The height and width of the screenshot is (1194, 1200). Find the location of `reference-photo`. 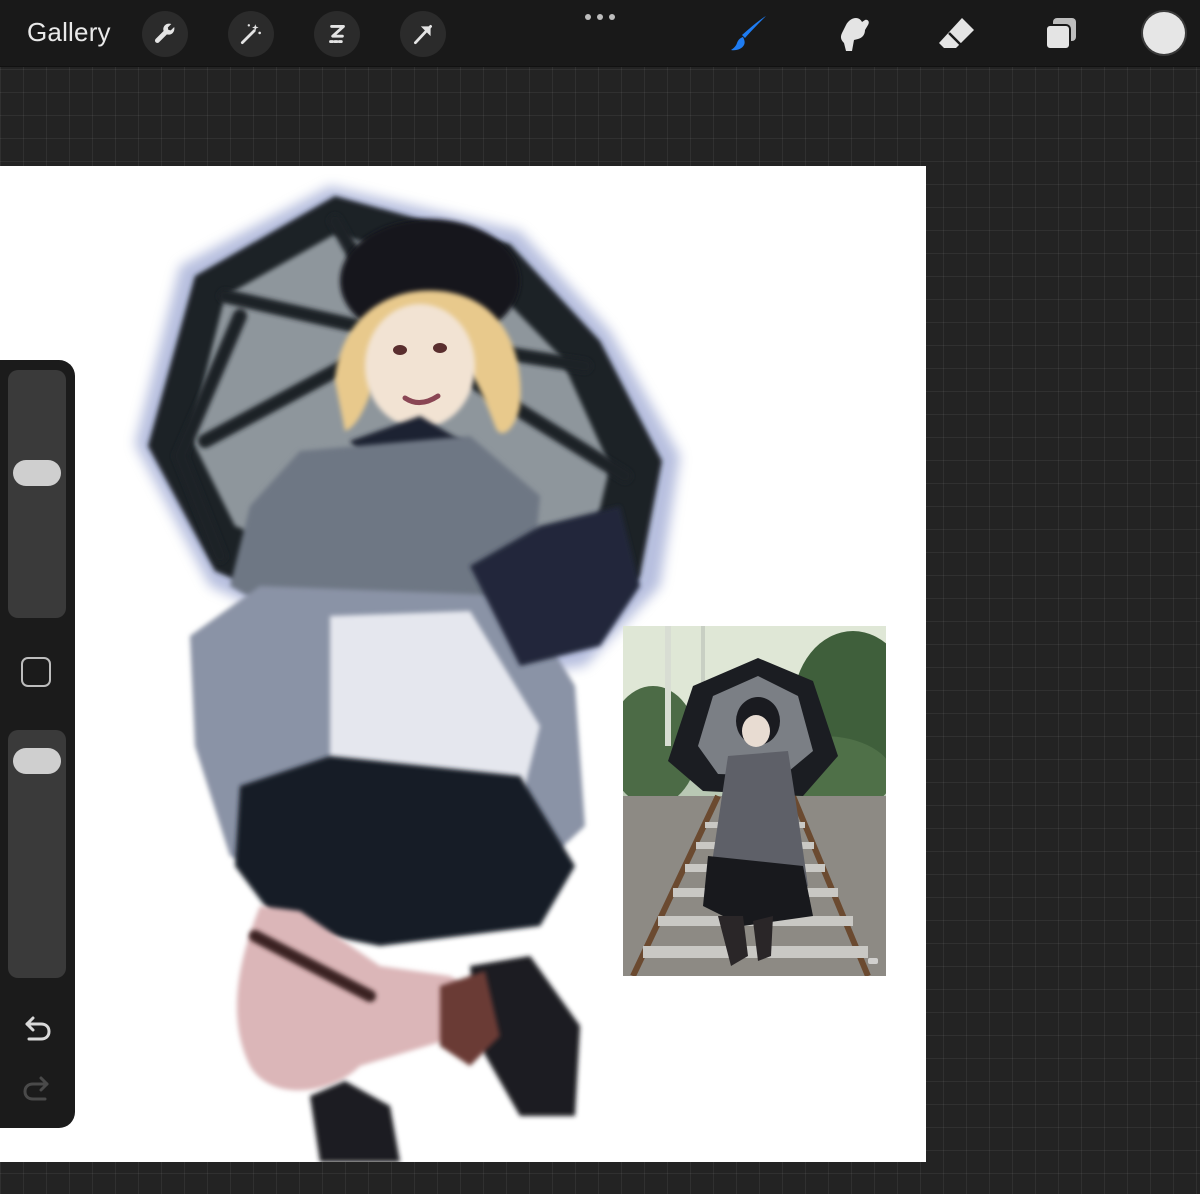

reference-photo is located at coordinates (754, 801).